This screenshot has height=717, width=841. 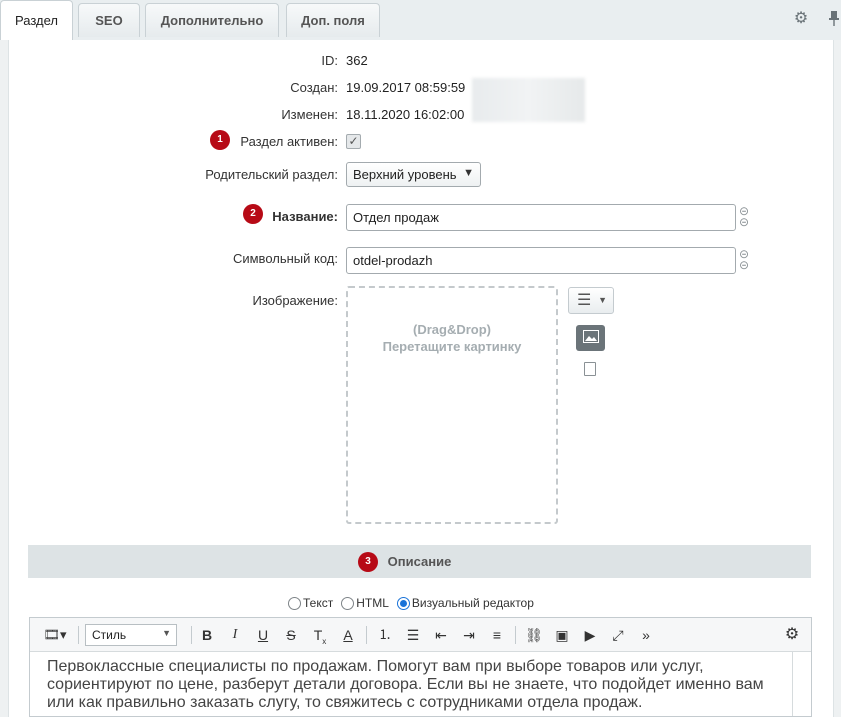 I want to click on id-label: ID:, so click(x=329, y=60).